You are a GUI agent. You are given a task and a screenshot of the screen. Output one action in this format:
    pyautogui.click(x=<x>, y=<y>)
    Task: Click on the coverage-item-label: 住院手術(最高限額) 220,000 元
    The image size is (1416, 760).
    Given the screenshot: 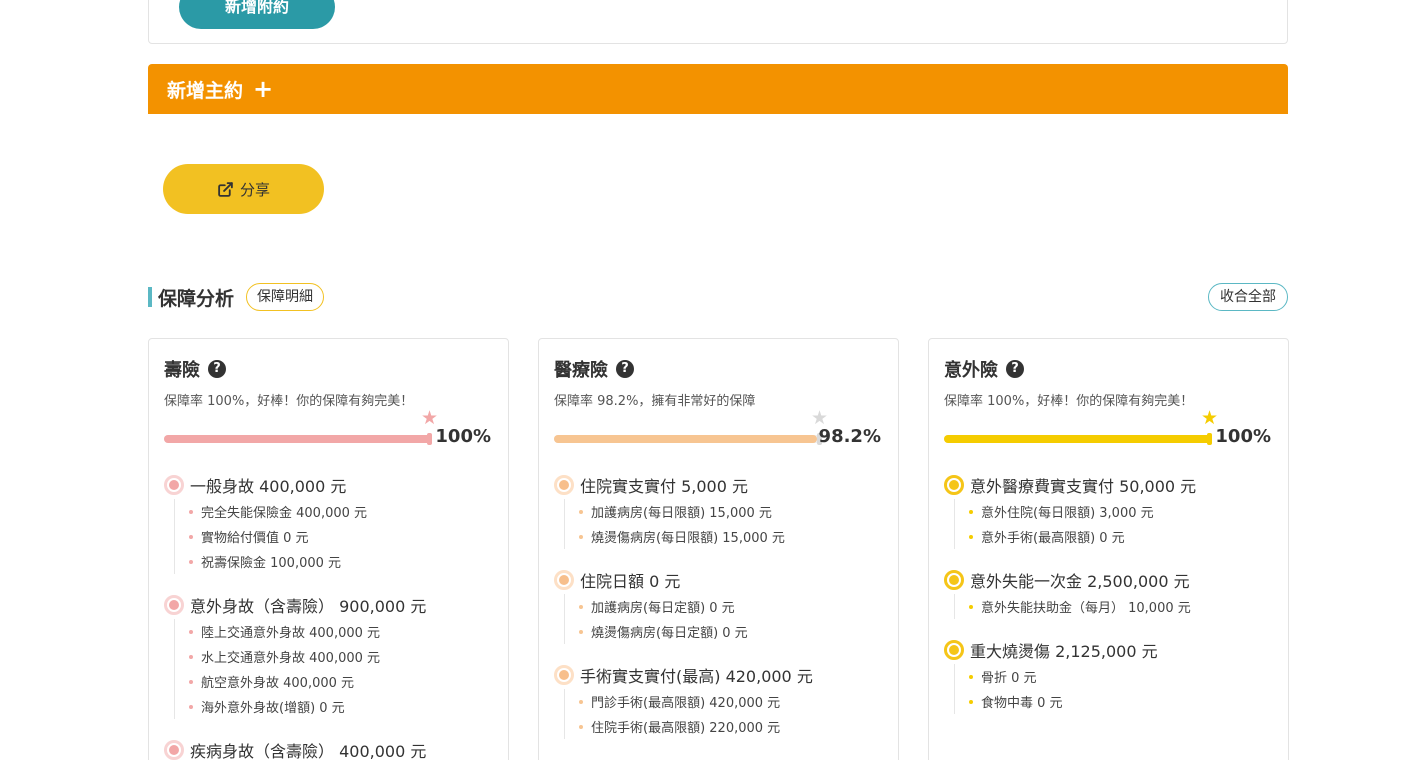 What is the action you would take?
    pyautogui.click(x=686, y=728)
    